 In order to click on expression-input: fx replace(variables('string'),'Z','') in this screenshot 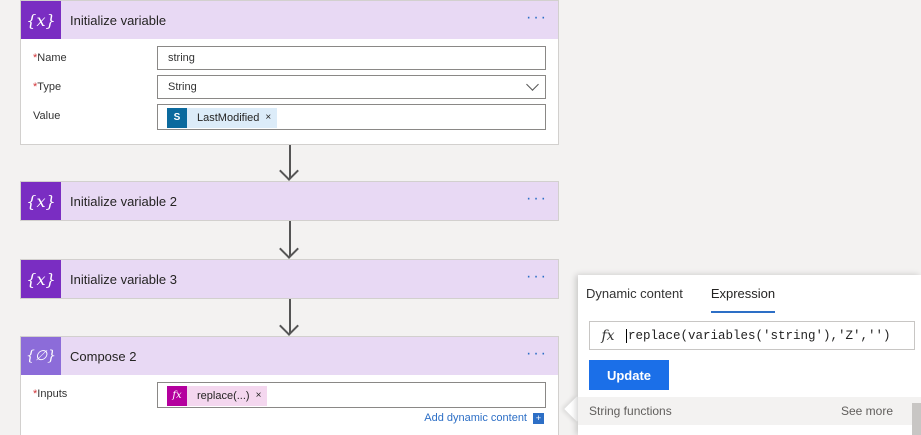, I will do `click(752, 335)`.